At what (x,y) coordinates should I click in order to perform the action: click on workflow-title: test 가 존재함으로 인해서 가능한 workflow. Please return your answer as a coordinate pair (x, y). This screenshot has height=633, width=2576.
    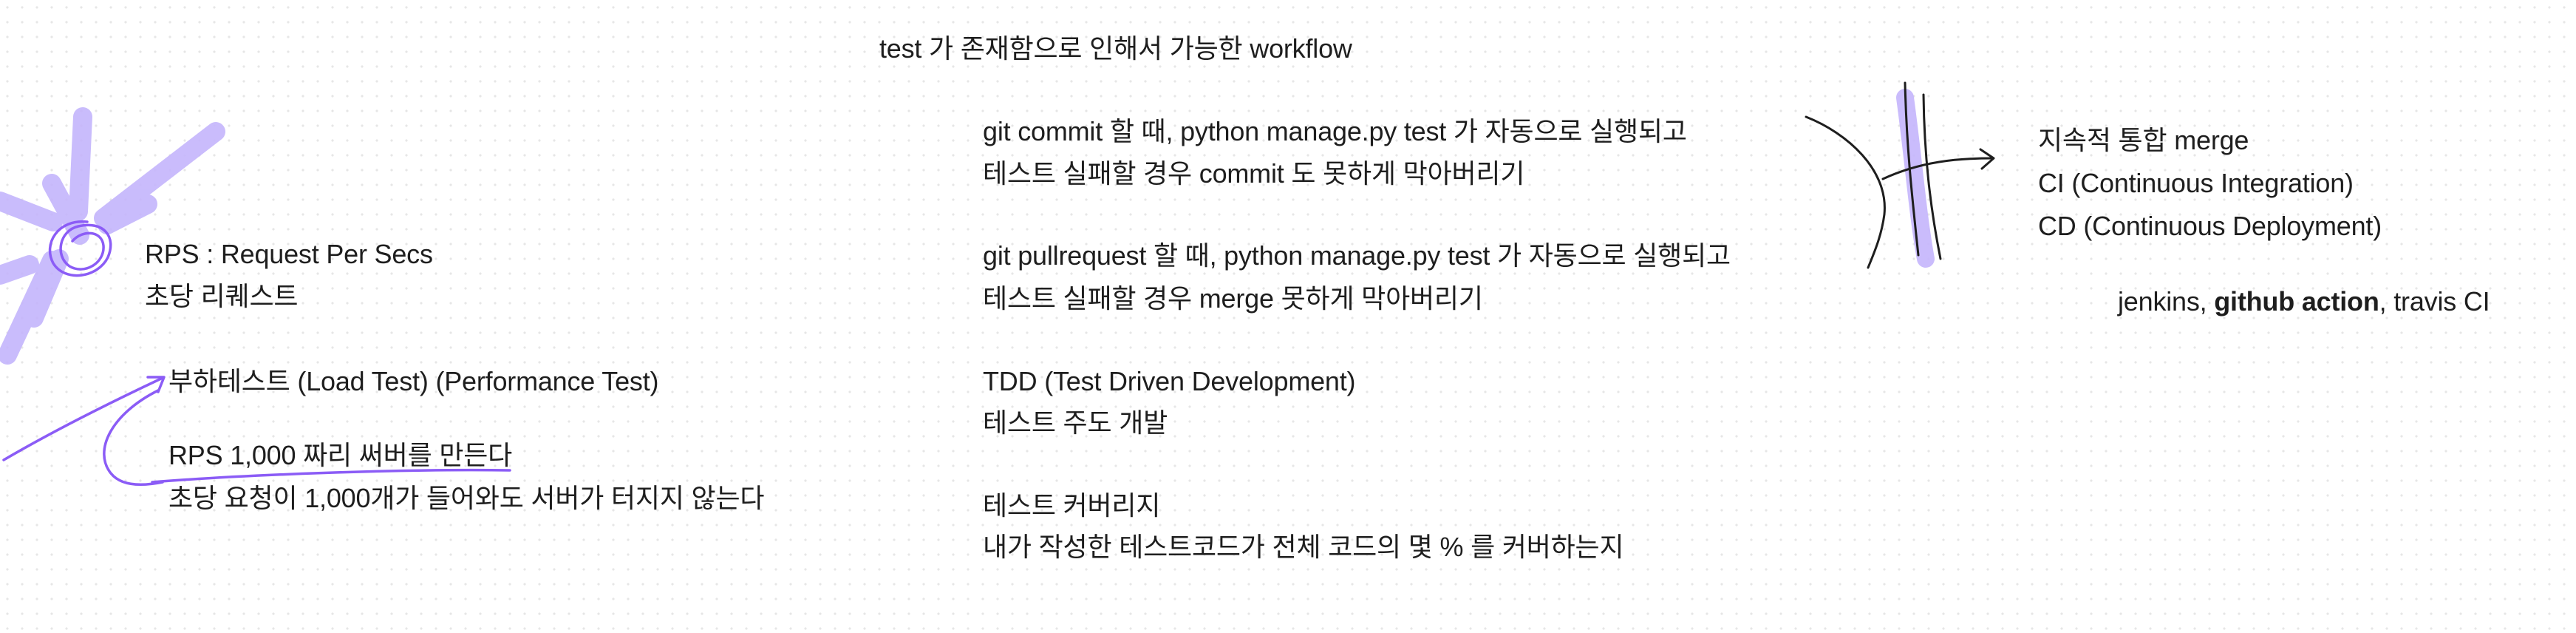
    Looking at the image, I should click on (1115, 48).